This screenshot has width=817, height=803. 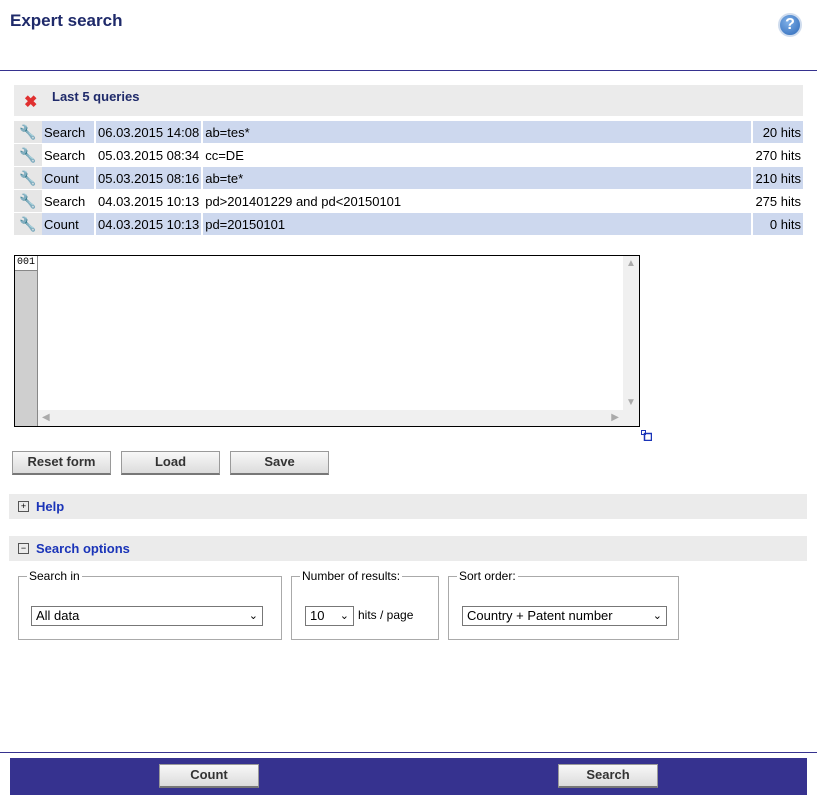 I want to click on search-options-label: Search options, so click(x=83, y=548).